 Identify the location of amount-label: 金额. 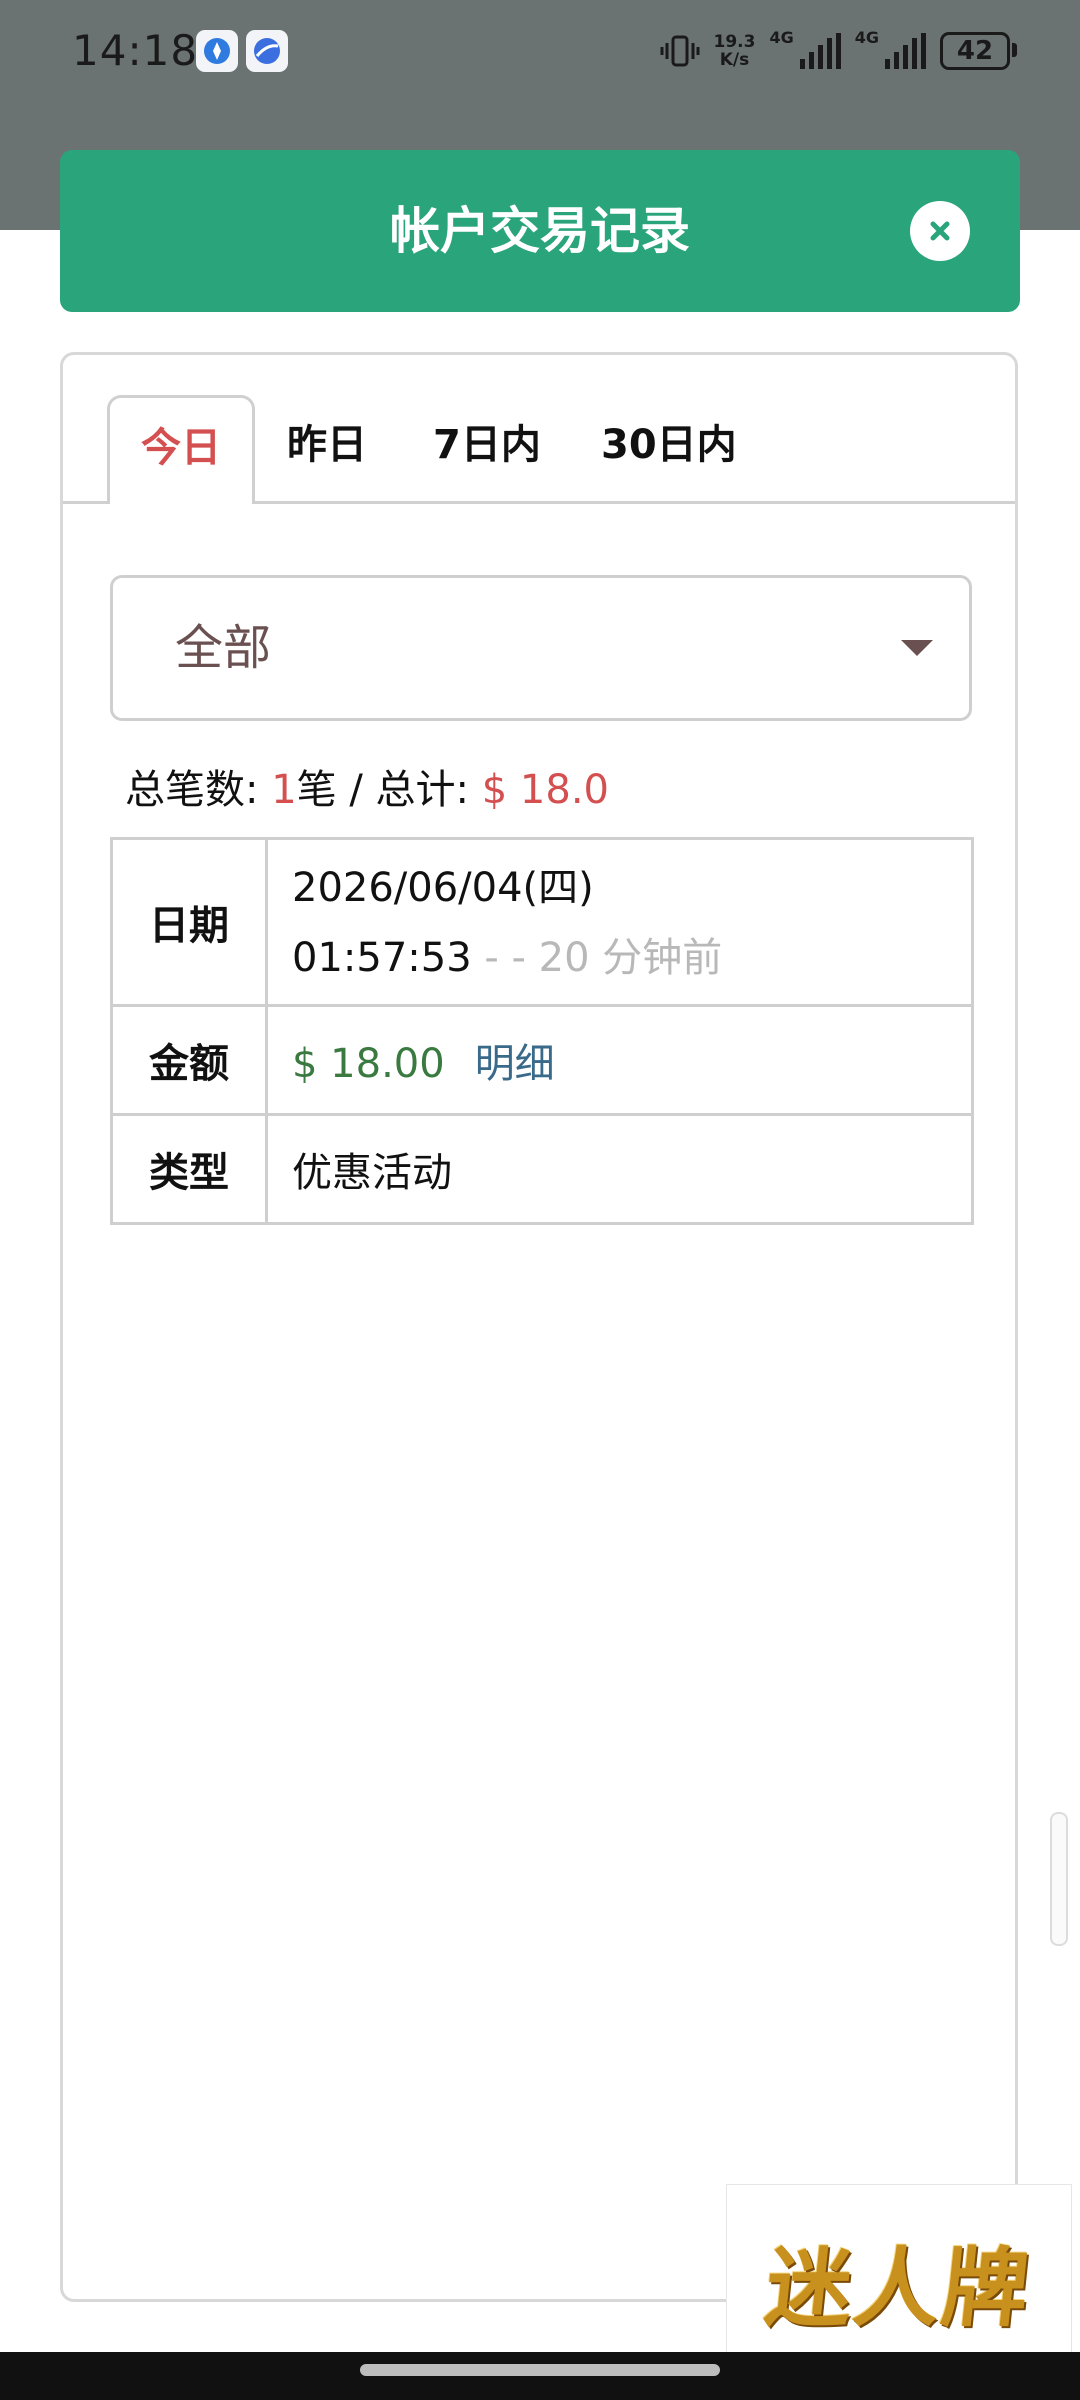
(189, 1060).